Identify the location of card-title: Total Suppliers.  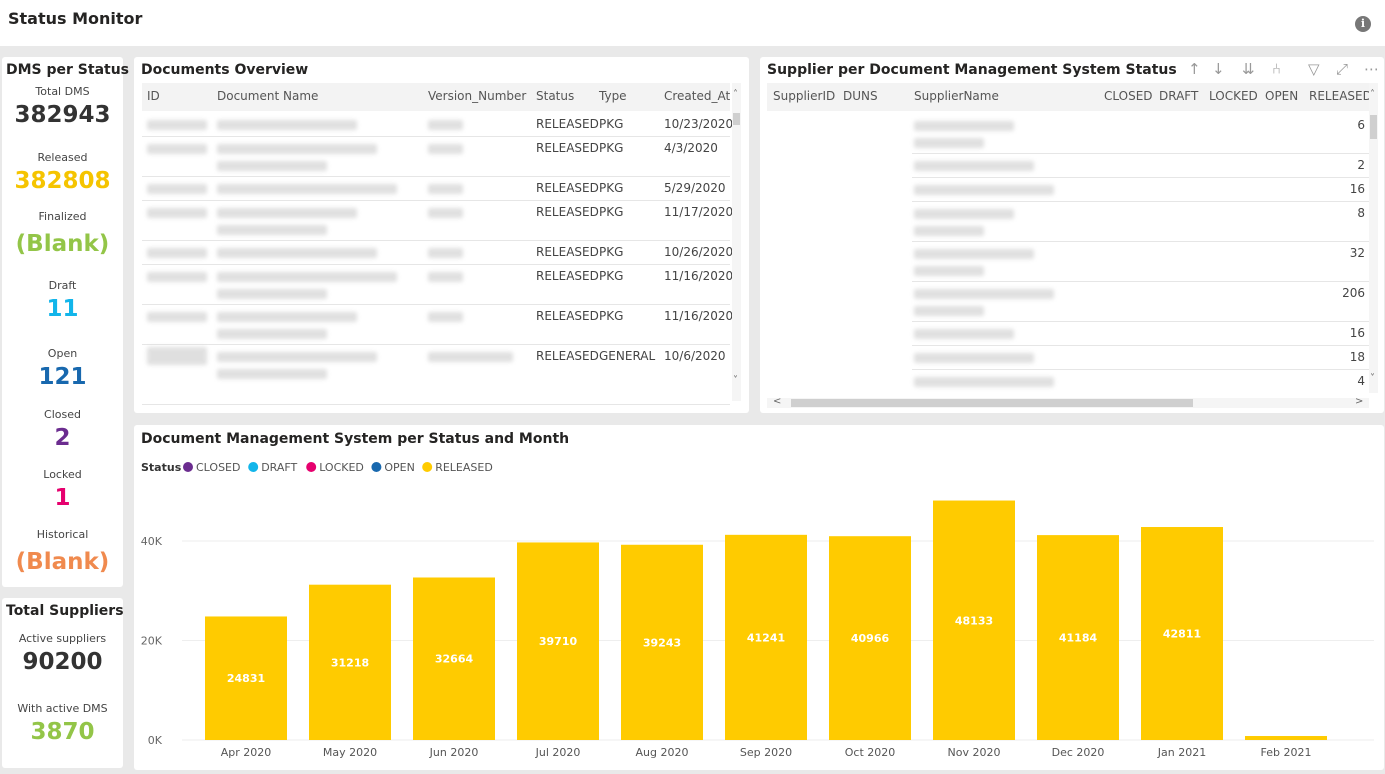
(65, 611).